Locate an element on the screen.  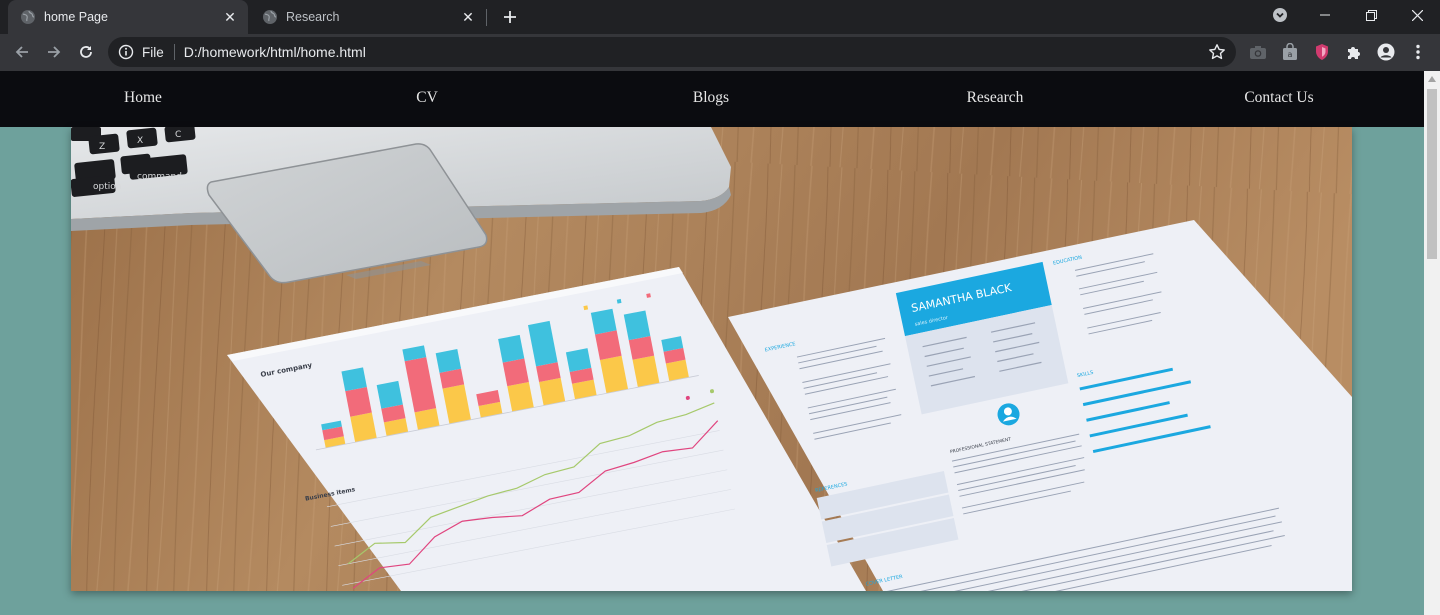
arrow-right-icon is located at coordinates (54, 52).